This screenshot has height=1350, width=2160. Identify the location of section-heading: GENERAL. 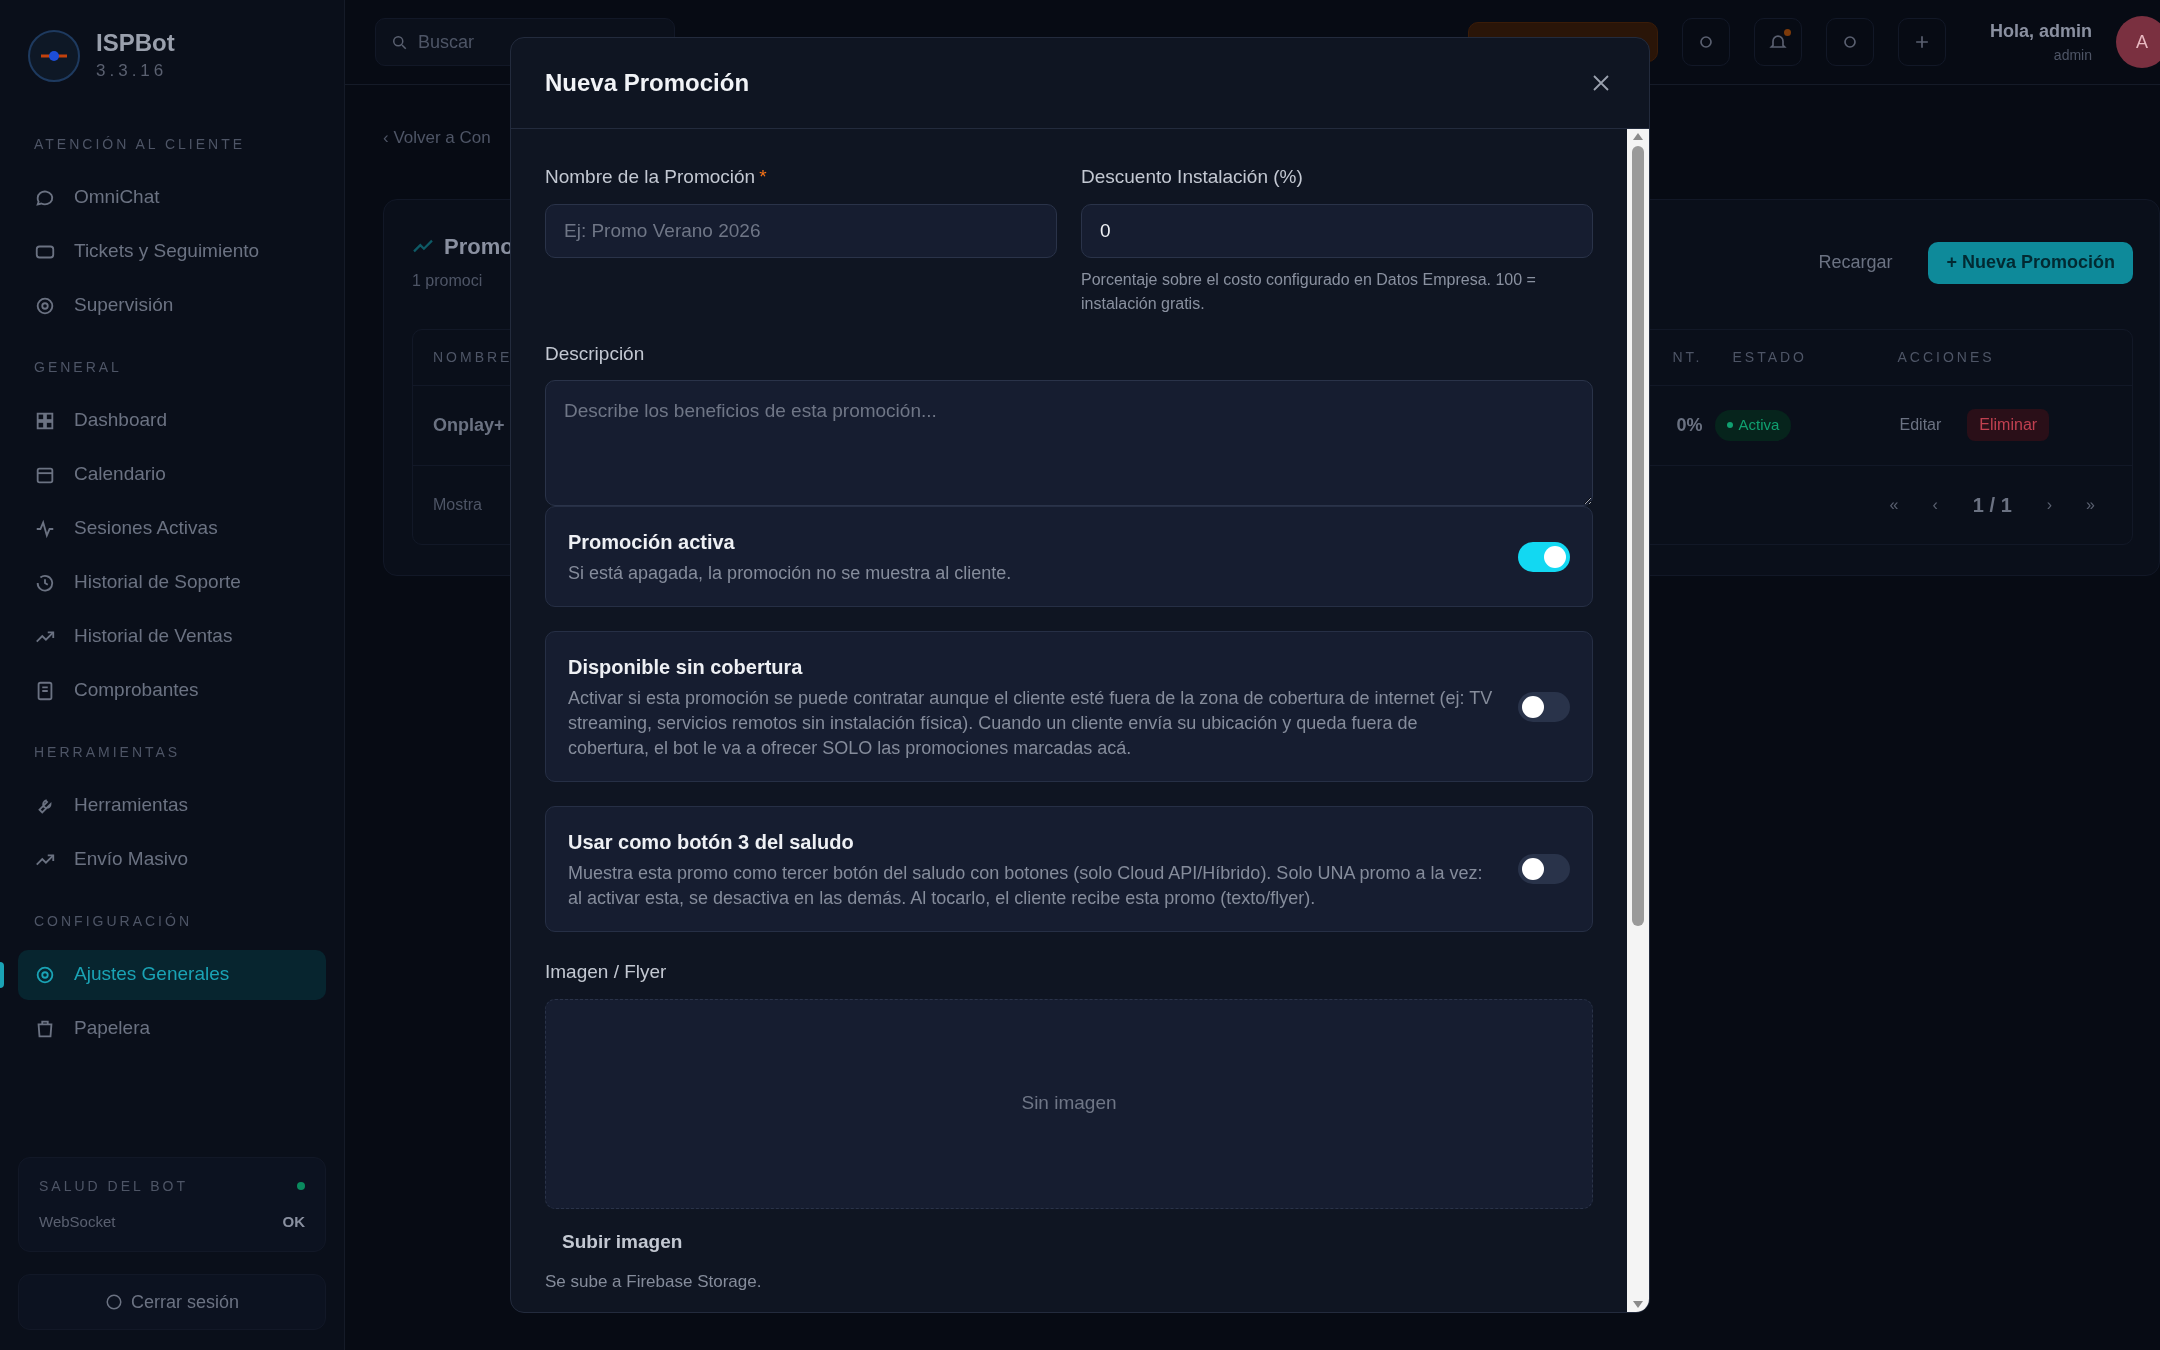
(78, 367).